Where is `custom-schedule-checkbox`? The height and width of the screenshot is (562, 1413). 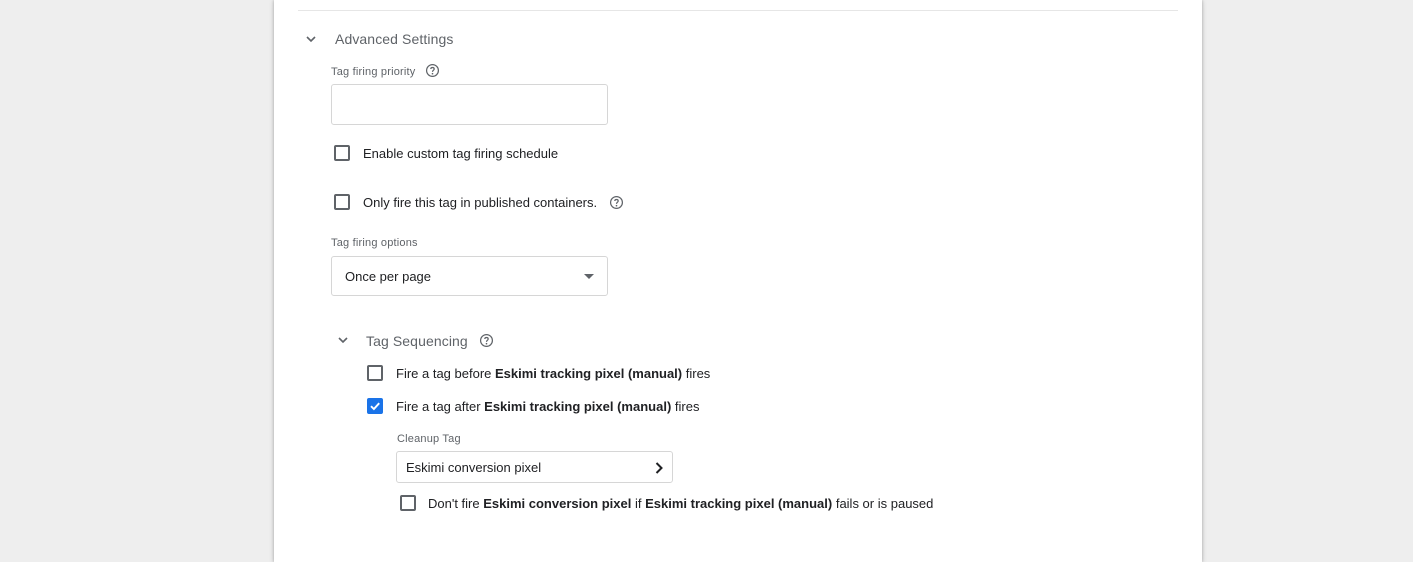 custom-schedule-checkbox is located at coordinates (342, 153).